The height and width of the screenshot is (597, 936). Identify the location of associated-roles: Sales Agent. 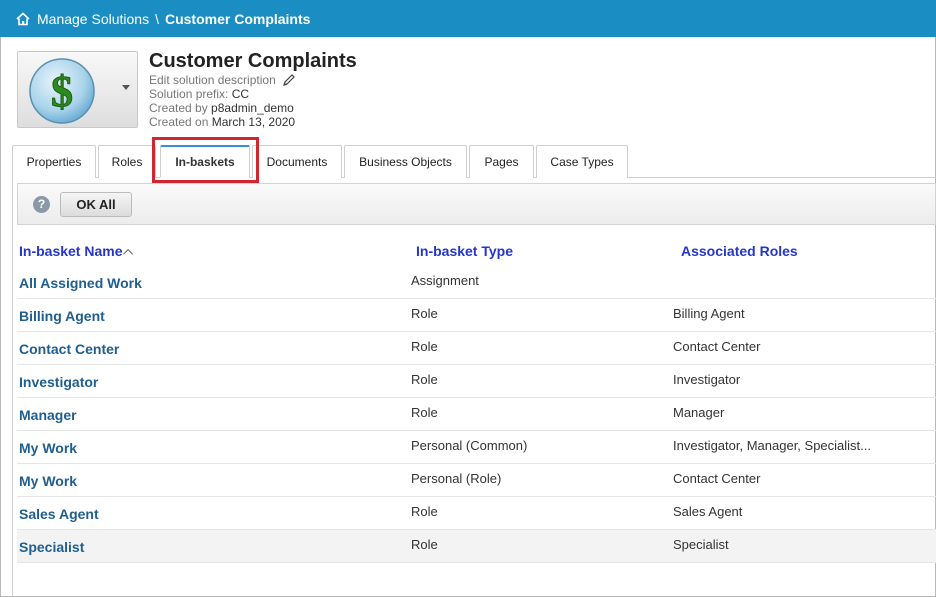
(708, 511).